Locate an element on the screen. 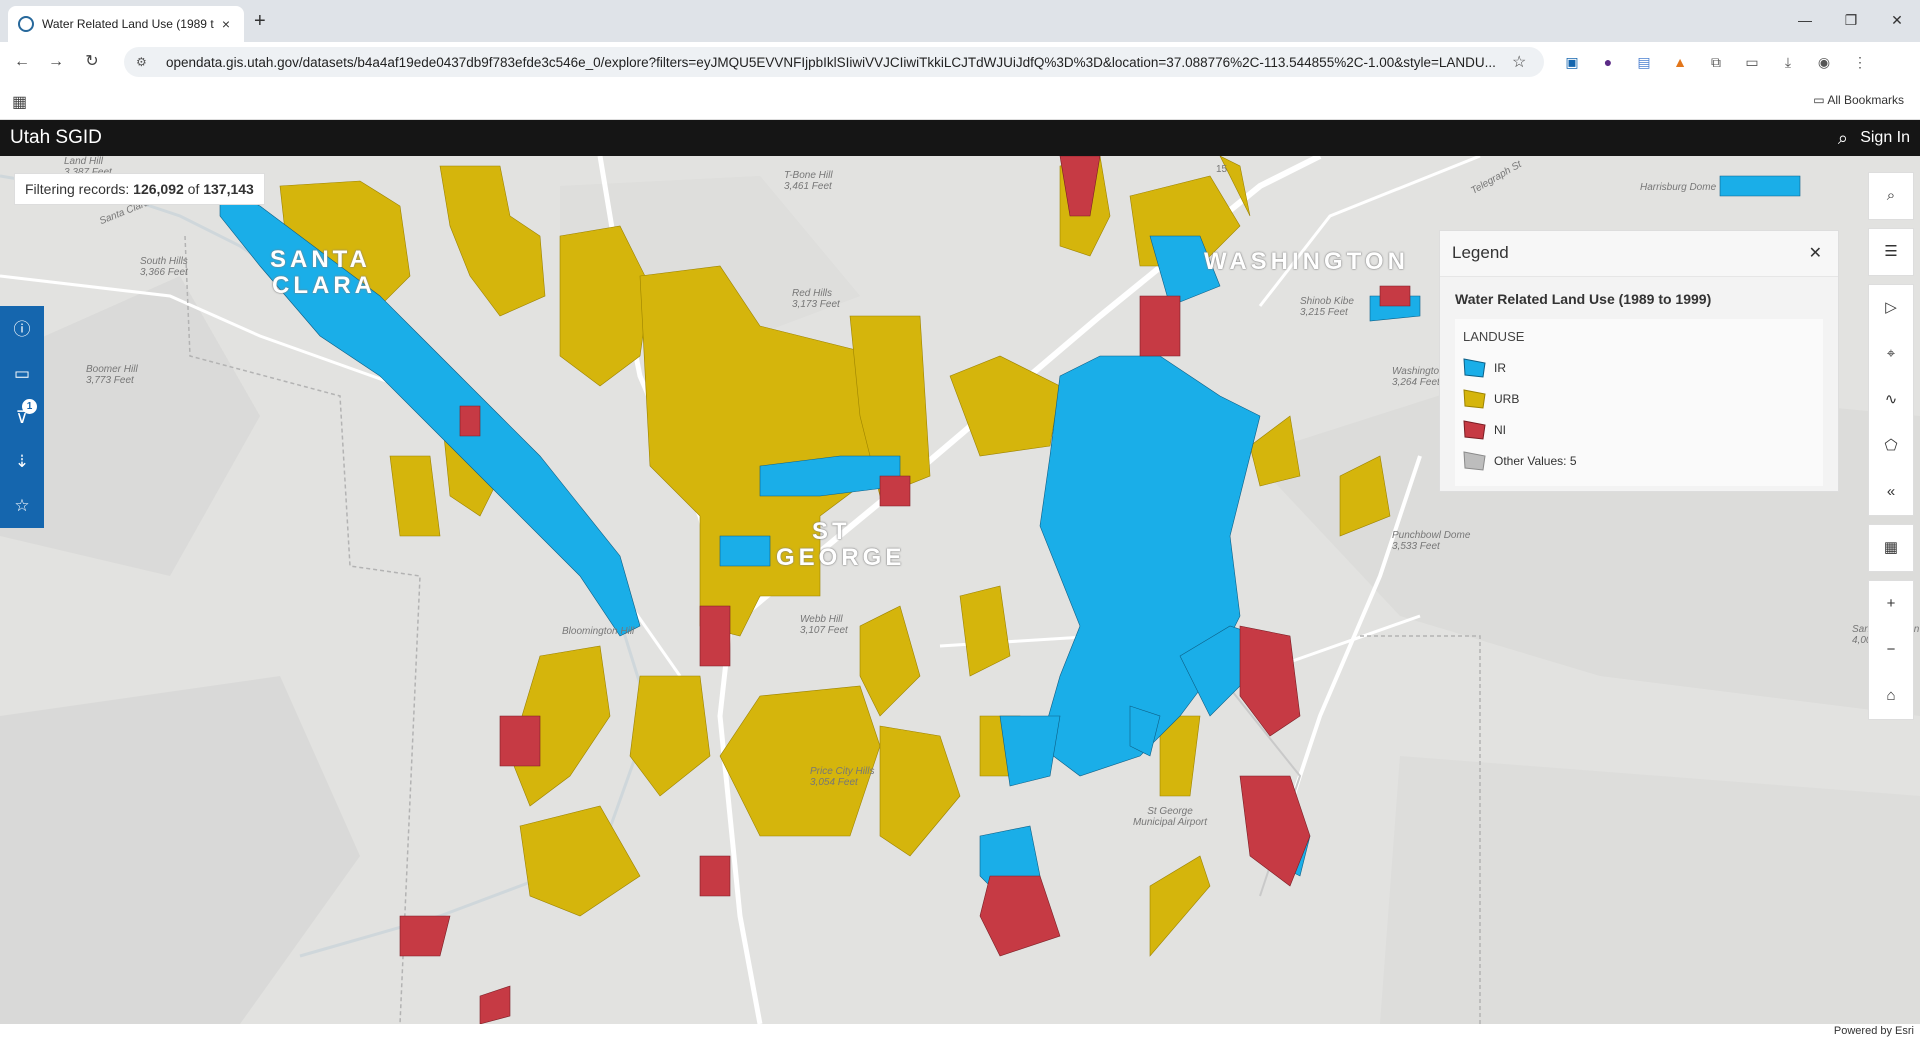 The width and height of the screenshot is (1920, 1040). tab-search-icon: ▭ is located at coordinates (1752, 62).